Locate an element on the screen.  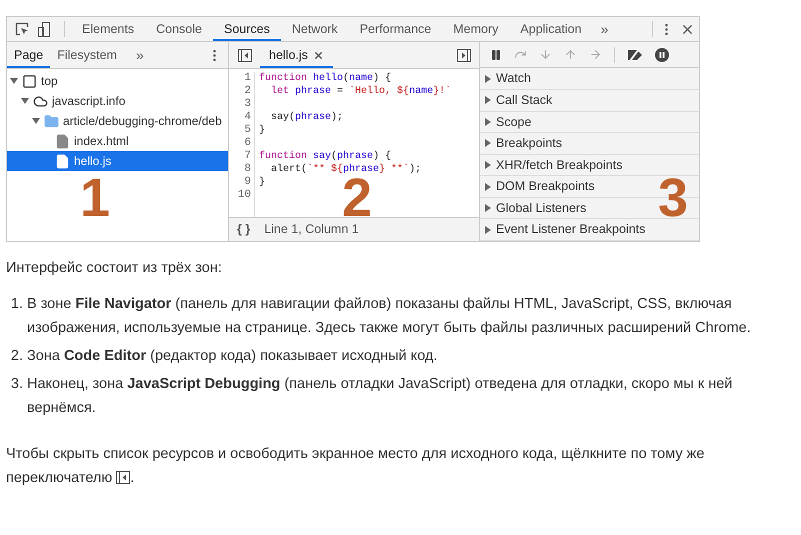
section-header: Scope is located at coordinates (589, 123).